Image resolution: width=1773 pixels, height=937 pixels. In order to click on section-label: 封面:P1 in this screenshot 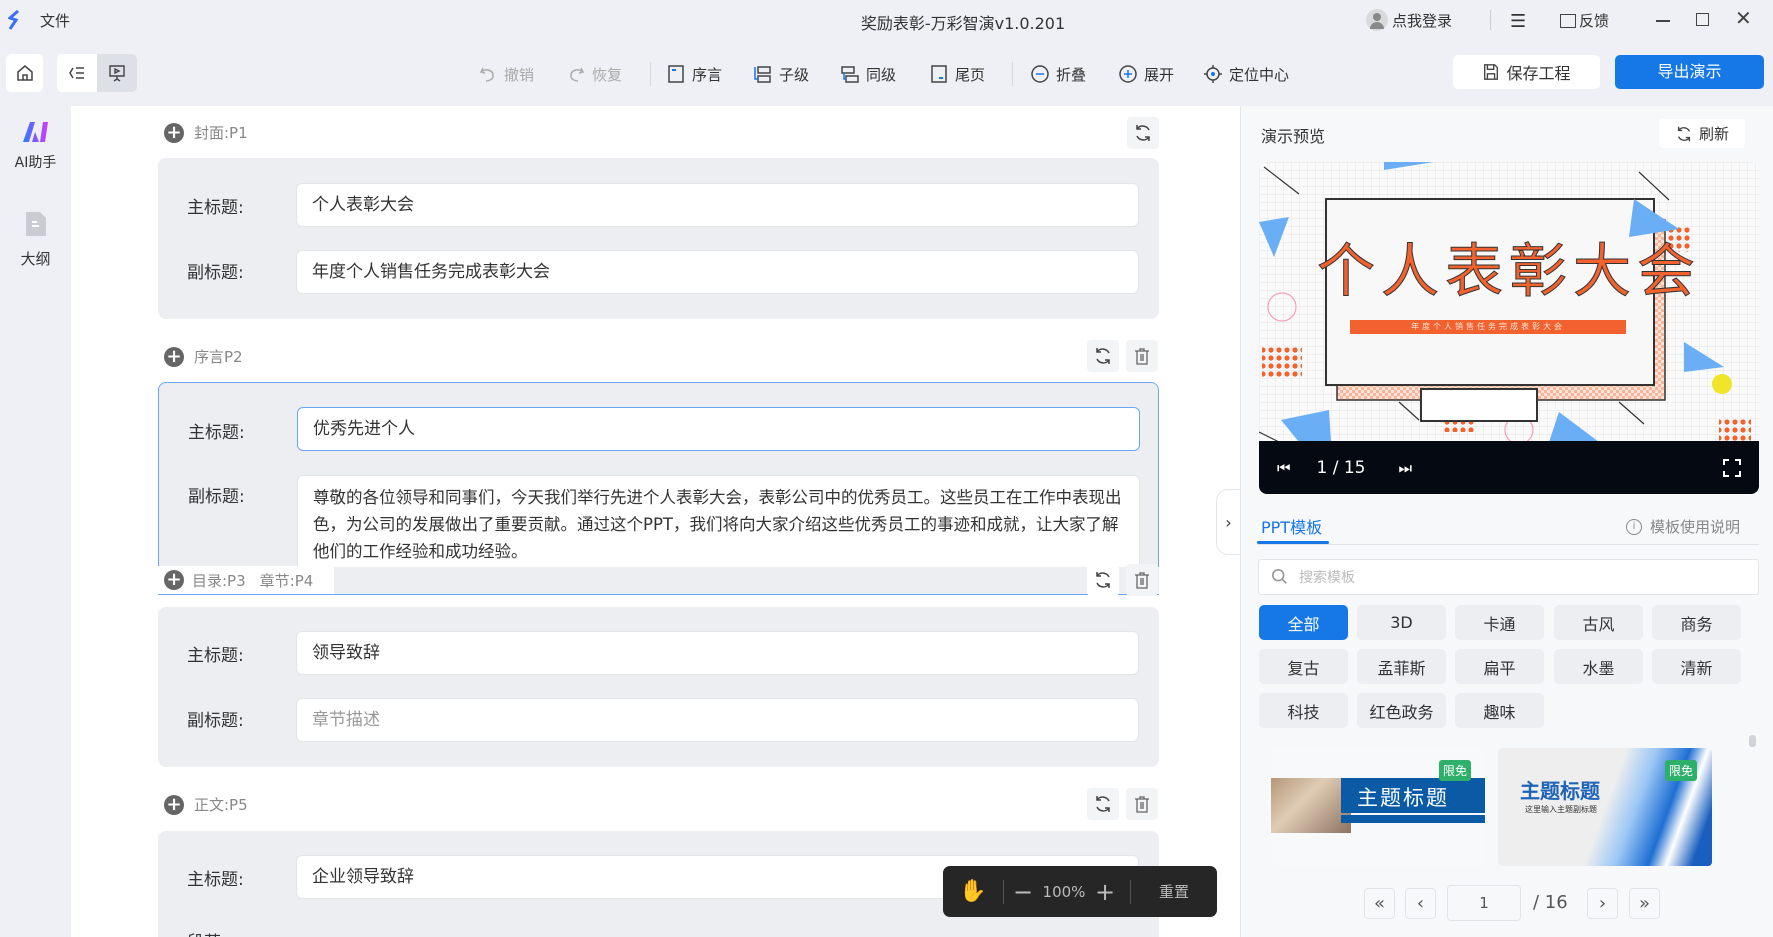, I will do `click(221, 133)`.